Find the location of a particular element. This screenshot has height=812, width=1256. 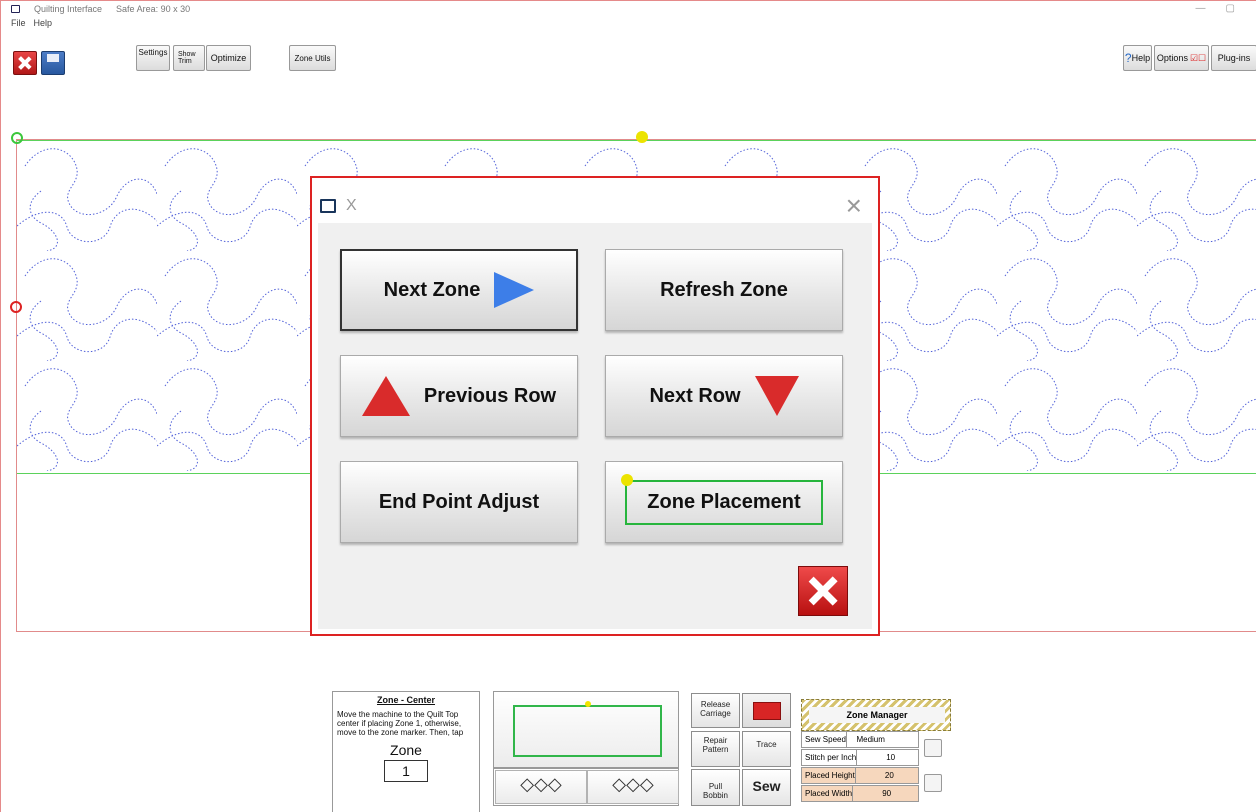

placed-width-label: Placed Width is located at coordinates (829, 793).